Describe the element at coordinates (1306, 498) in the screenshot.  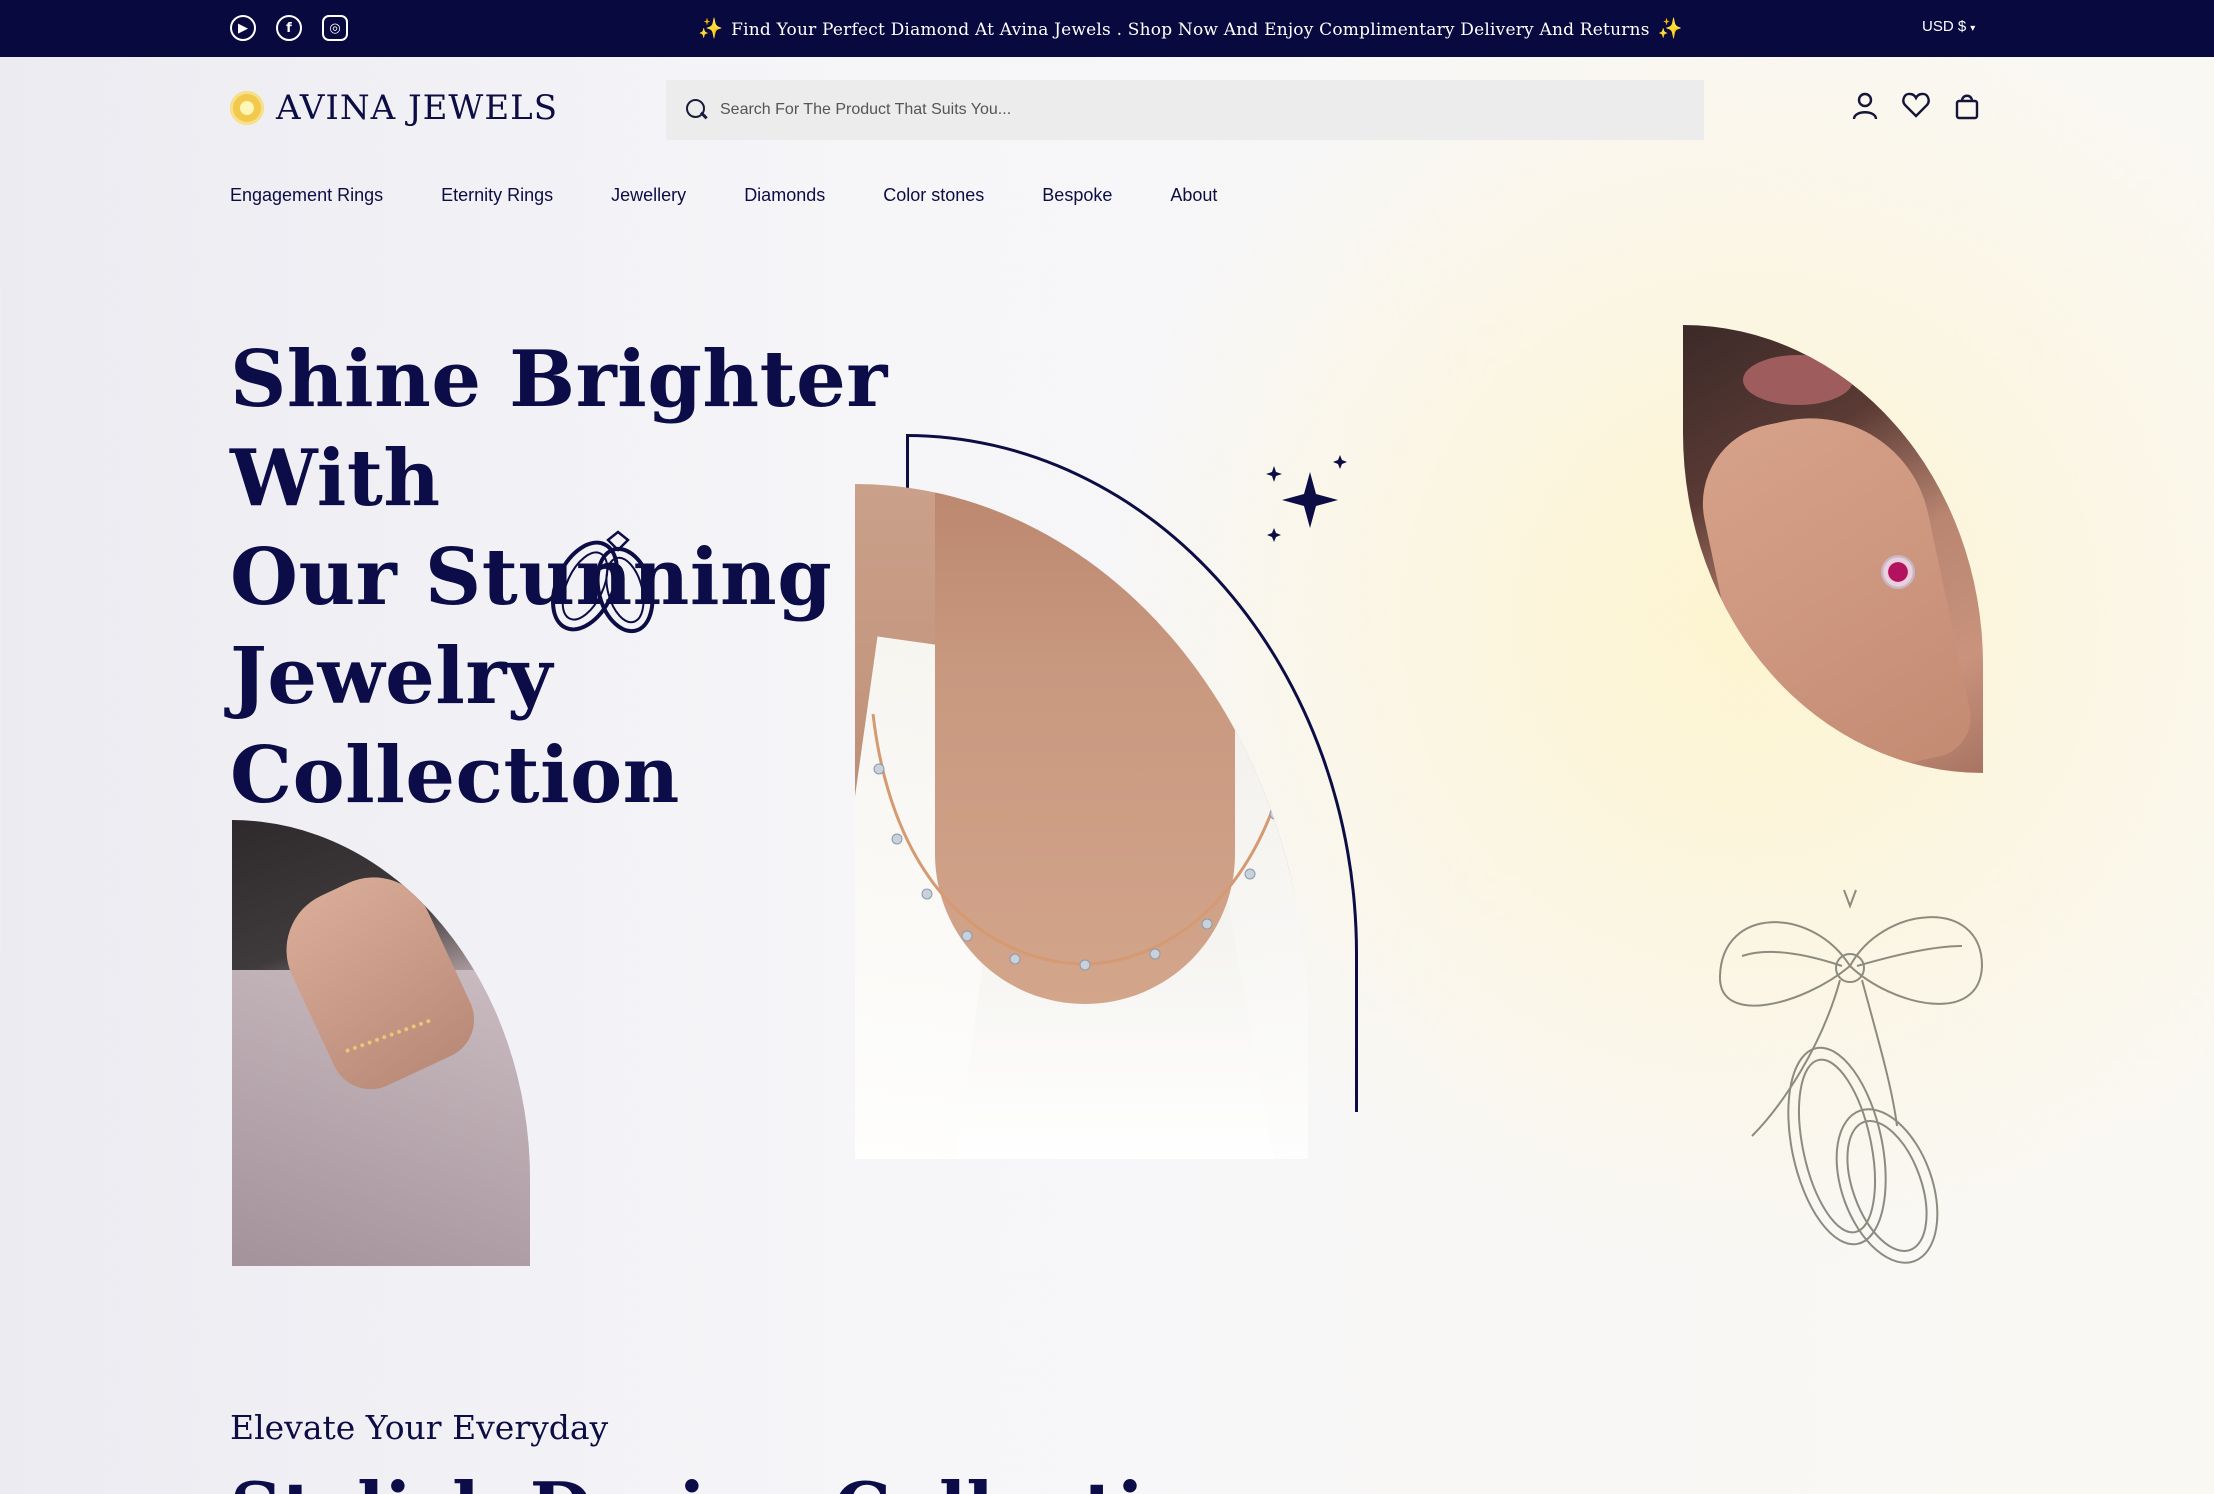
I see `sparkle-stars-icon` at that location.